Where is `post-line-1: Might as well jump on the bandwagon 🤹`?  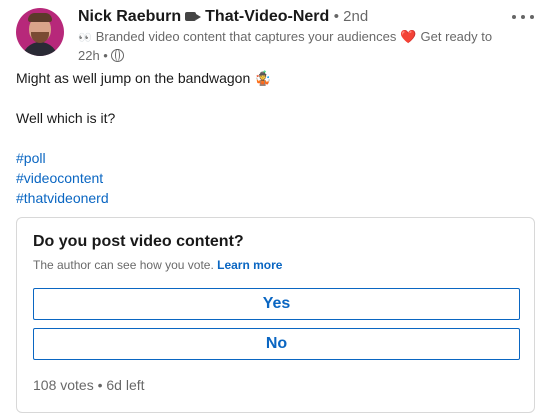 post-line-1: Might as well jump on the bandwagon 🤹 is located at coordinates (144, 78).